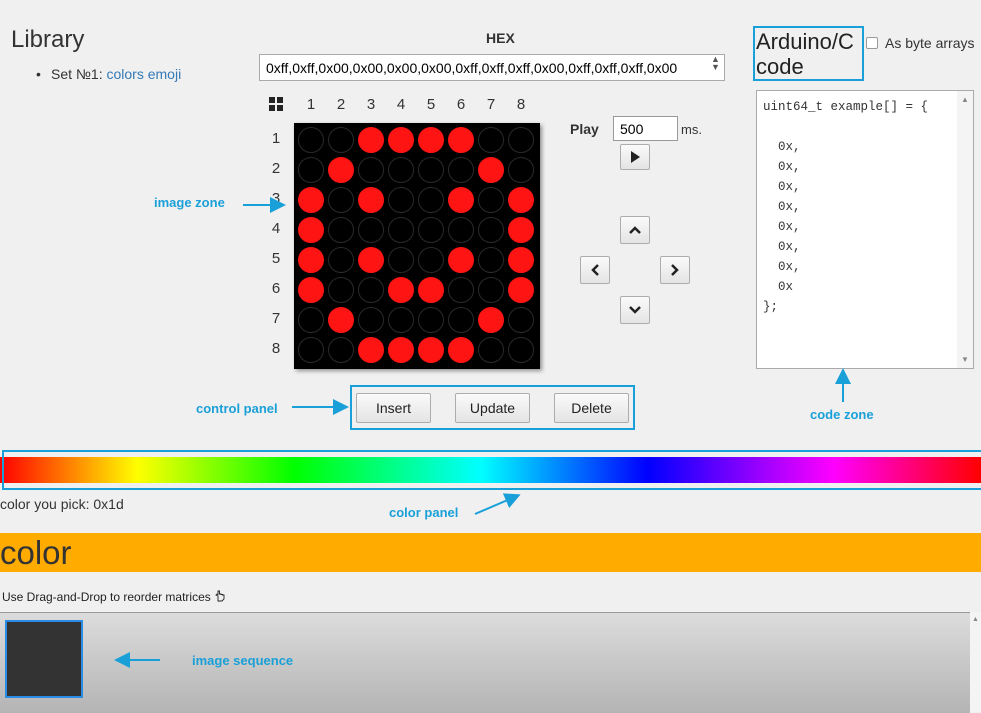 Image resolution: width=981 pixels, height=713 pixels. What do you see at coordinates (715, 63) in the screenshot?
I see `resize-icon: ▲ ▼` at bounding box center [715, 63].